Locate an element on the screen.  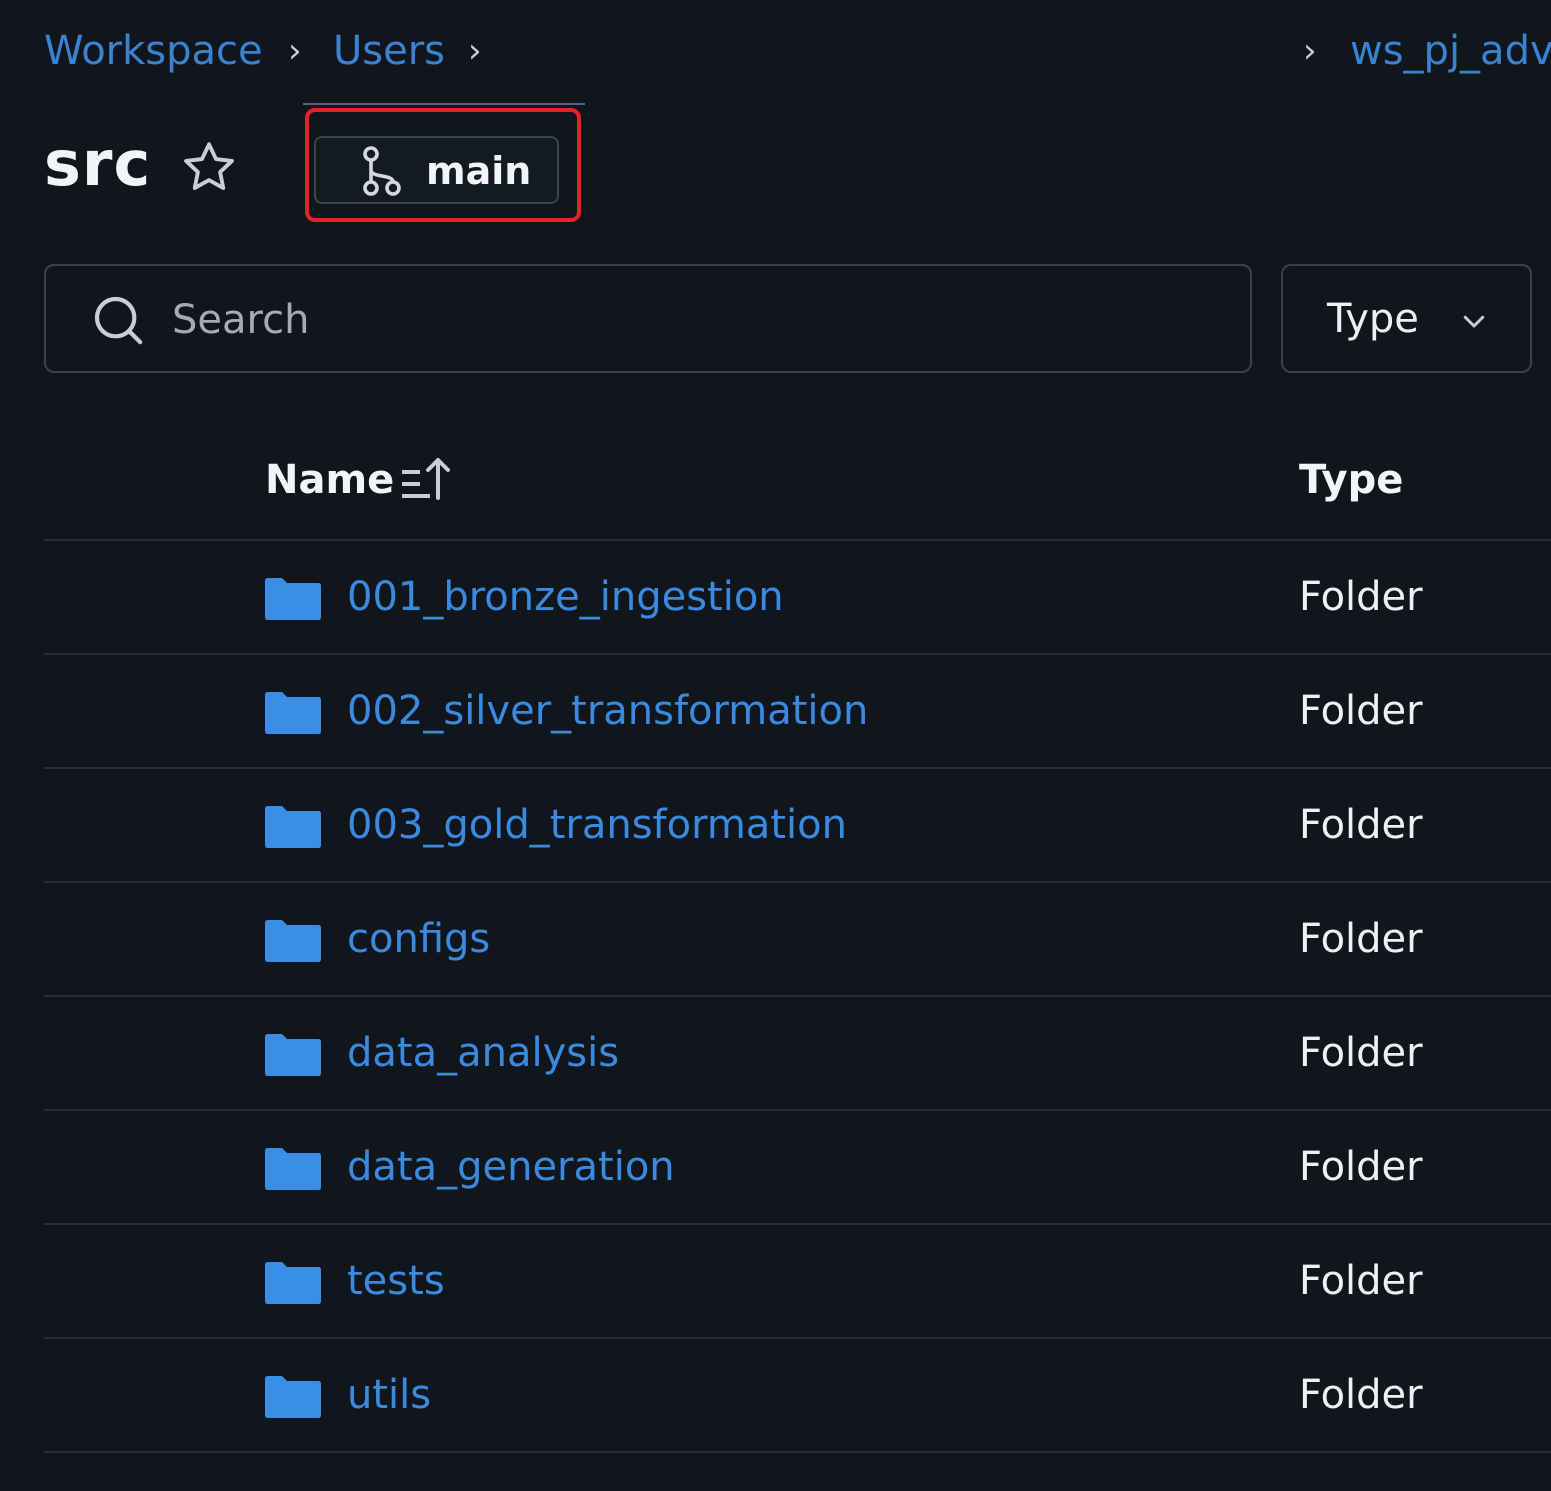
highlight-underline is located at coordinates (444, 104).